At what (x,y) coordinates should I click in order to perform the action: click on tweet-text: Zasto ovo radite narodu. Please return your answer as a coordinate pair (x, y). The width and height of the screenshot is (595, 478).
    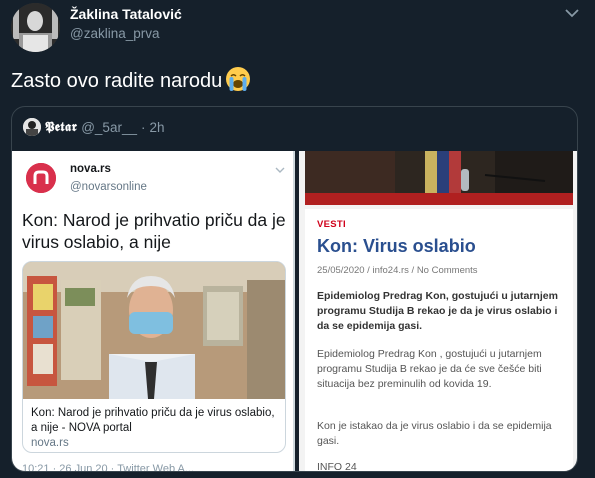
    Looking at the image, I should click on (131, 80).